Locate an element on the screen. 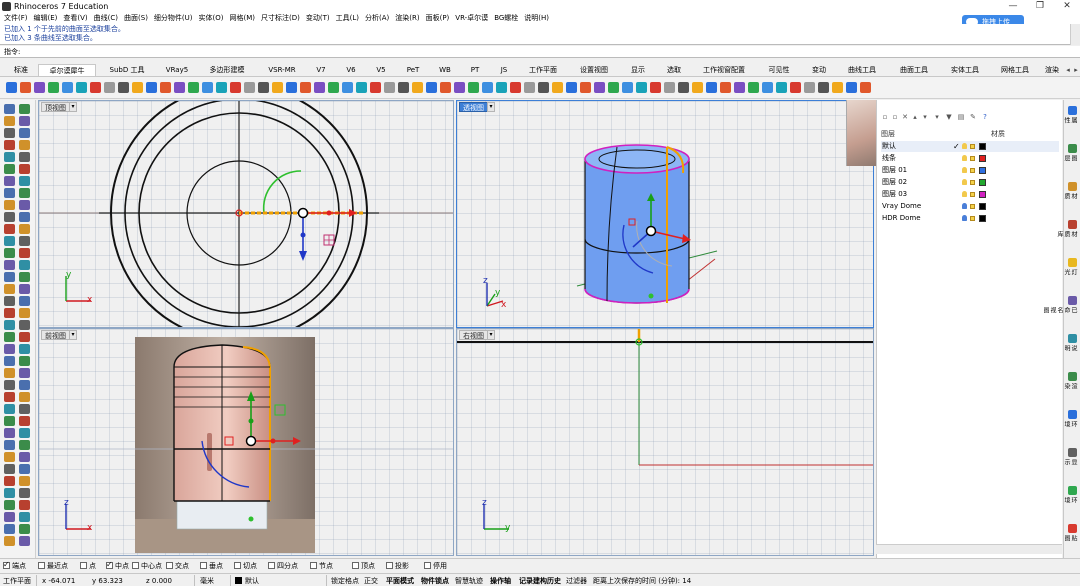 This screenshot has width=1080, height=586. tab-js: JS is located at coordinates (504, 70).